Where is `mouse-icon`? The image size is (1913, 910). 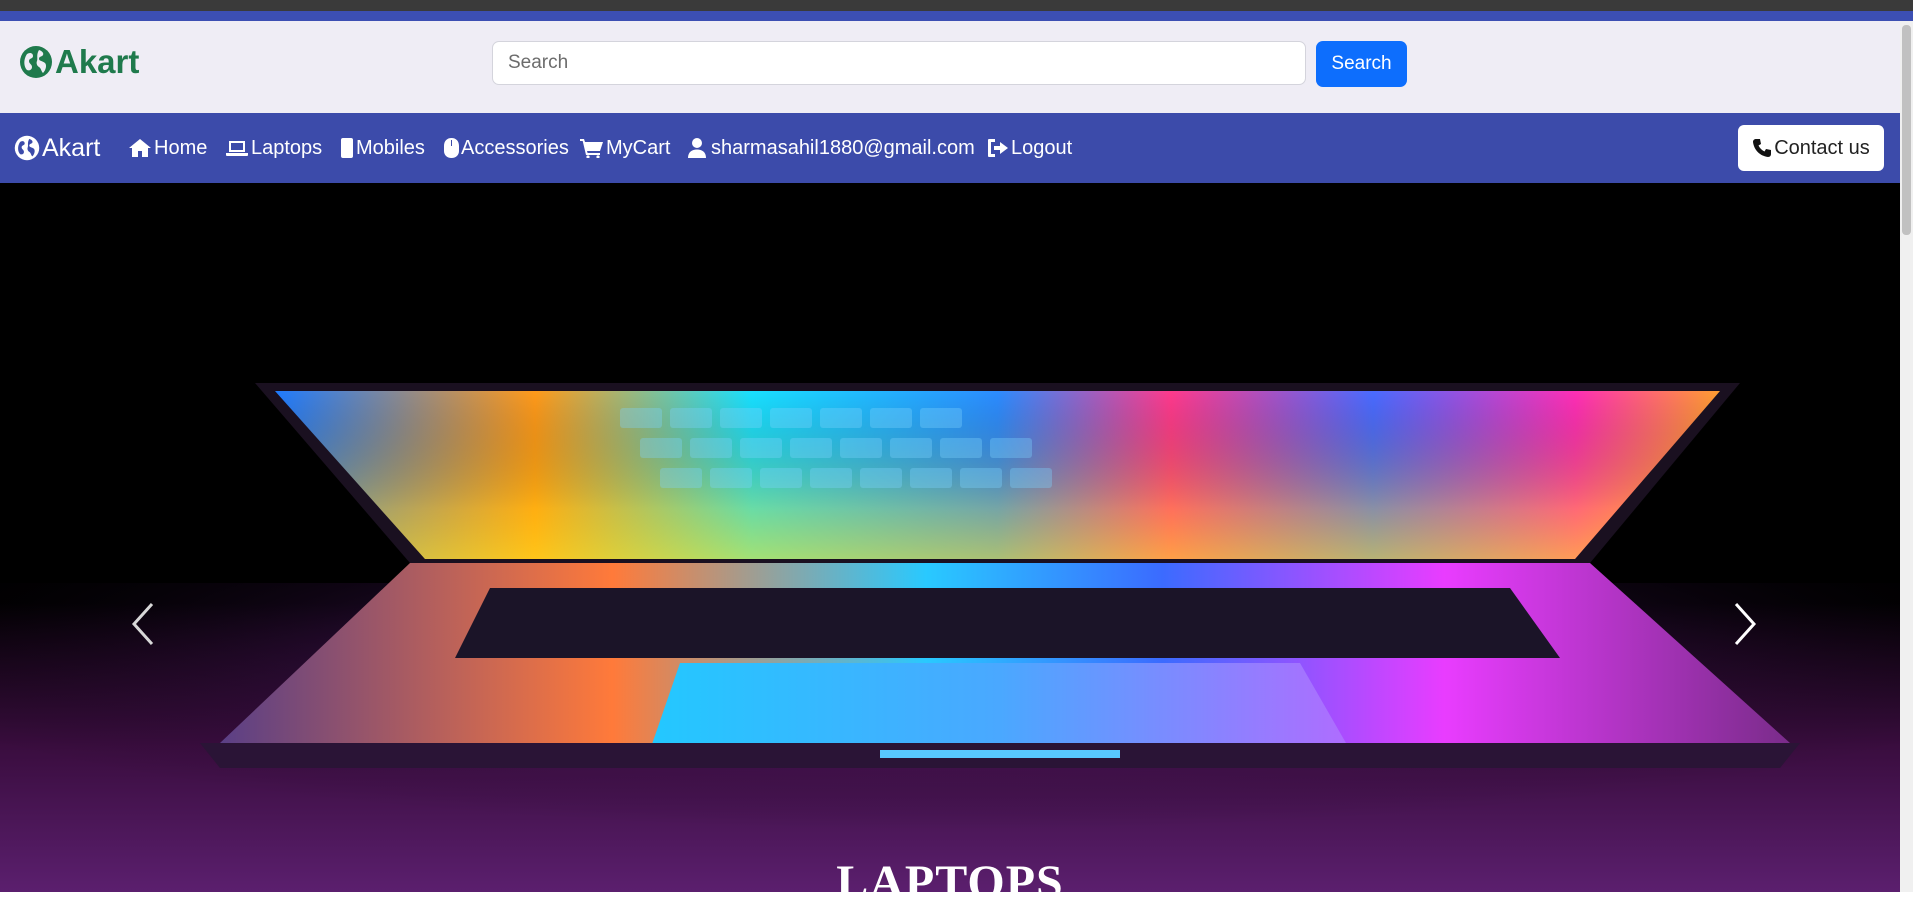
mouse-icon is located at coordinates (451, 148).